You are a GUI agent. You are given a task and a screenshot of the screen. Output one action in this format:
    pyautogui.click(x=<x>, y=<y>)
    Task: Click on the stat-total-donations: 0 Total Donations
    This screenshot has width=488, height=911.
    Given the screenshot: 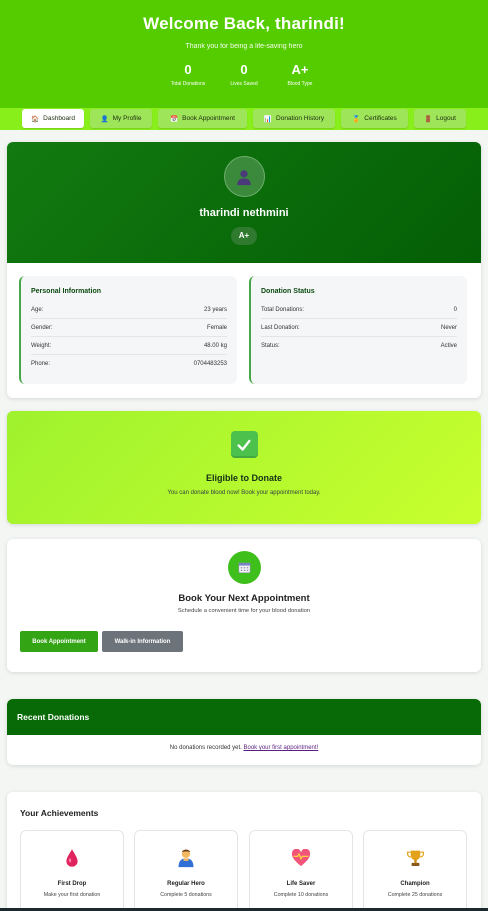 What is the action you would take?
    pyautogui.click(x=188, y=74)
    